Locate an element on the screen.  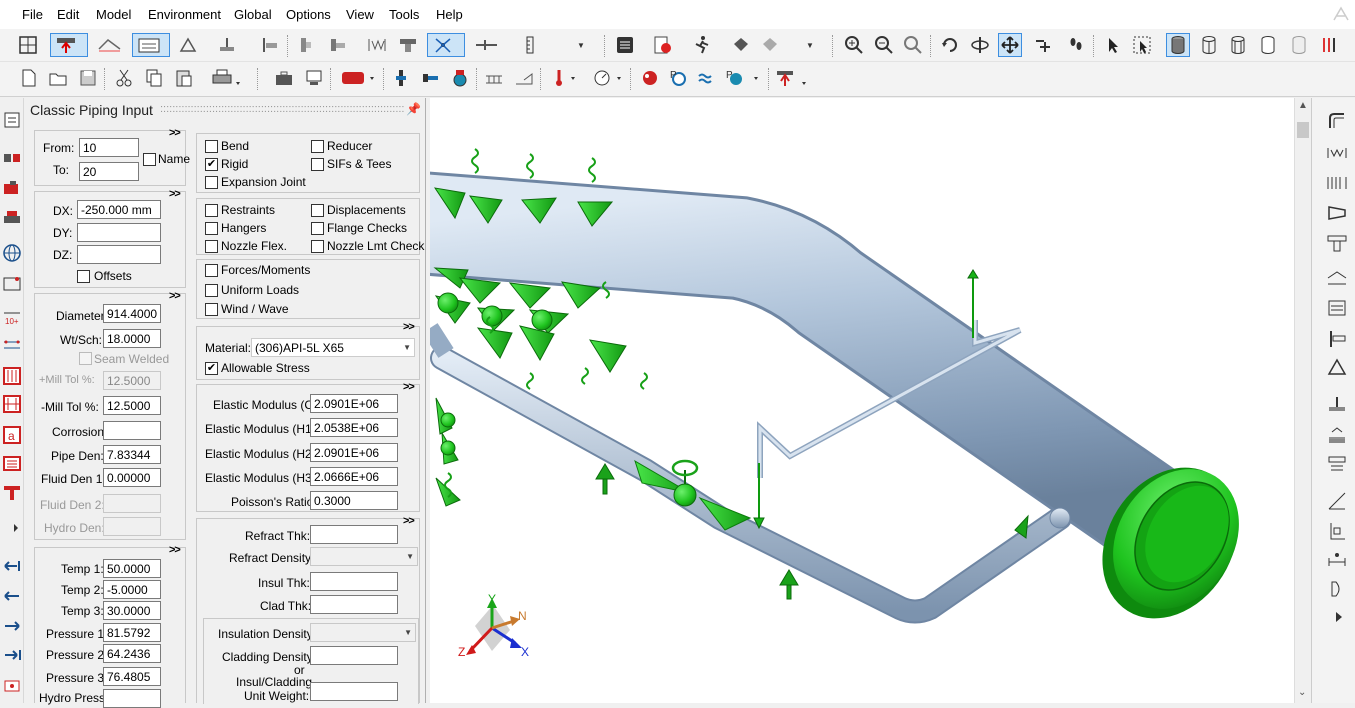
arrow-right-icon is located at coordinates (12, 626).